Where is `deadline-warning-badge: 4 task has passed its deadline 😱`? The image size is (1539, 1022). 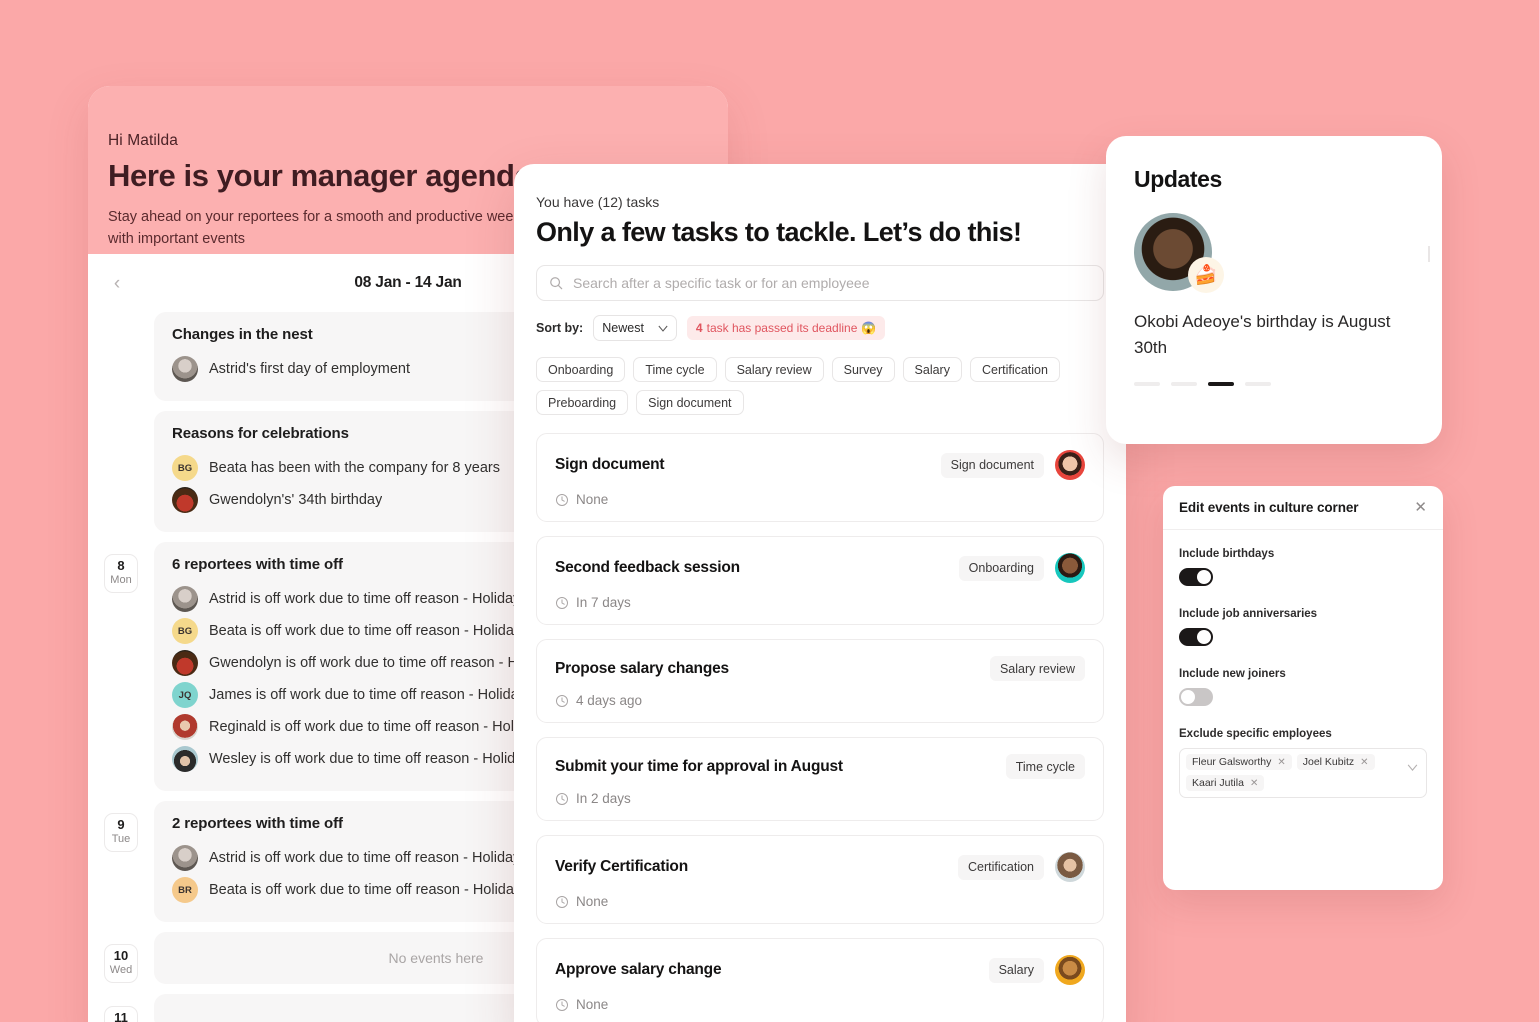
deadline-warning-badge: 4 task has passed its deadline 😱 is located at coordinates (786, 328).